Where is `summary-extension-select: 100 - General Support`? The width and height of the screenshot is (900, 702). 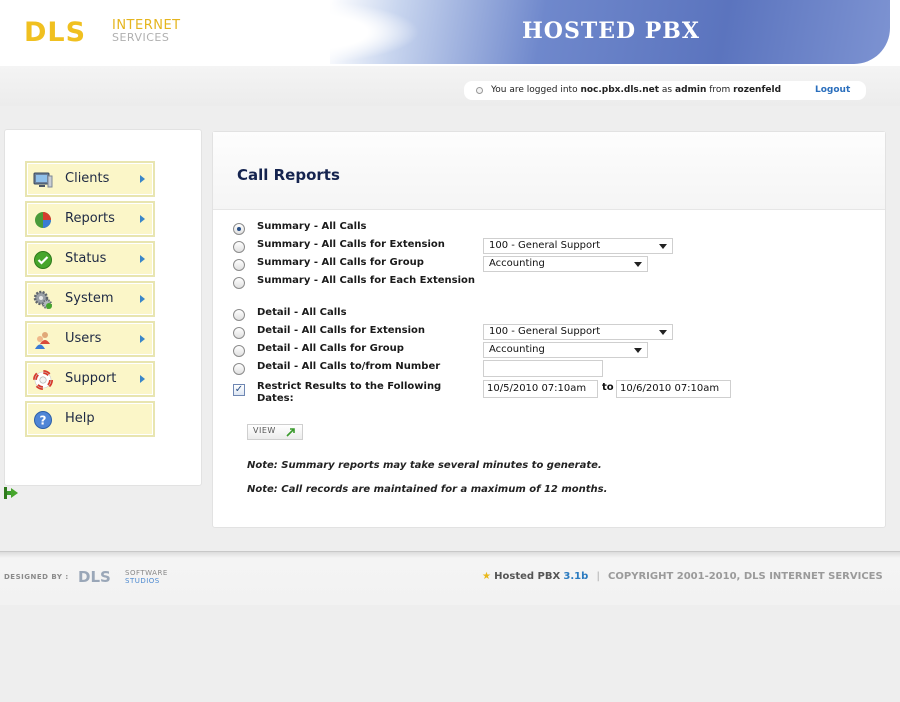 summary-extension-select: 100 - General Support is located at coordinates (578, 246).